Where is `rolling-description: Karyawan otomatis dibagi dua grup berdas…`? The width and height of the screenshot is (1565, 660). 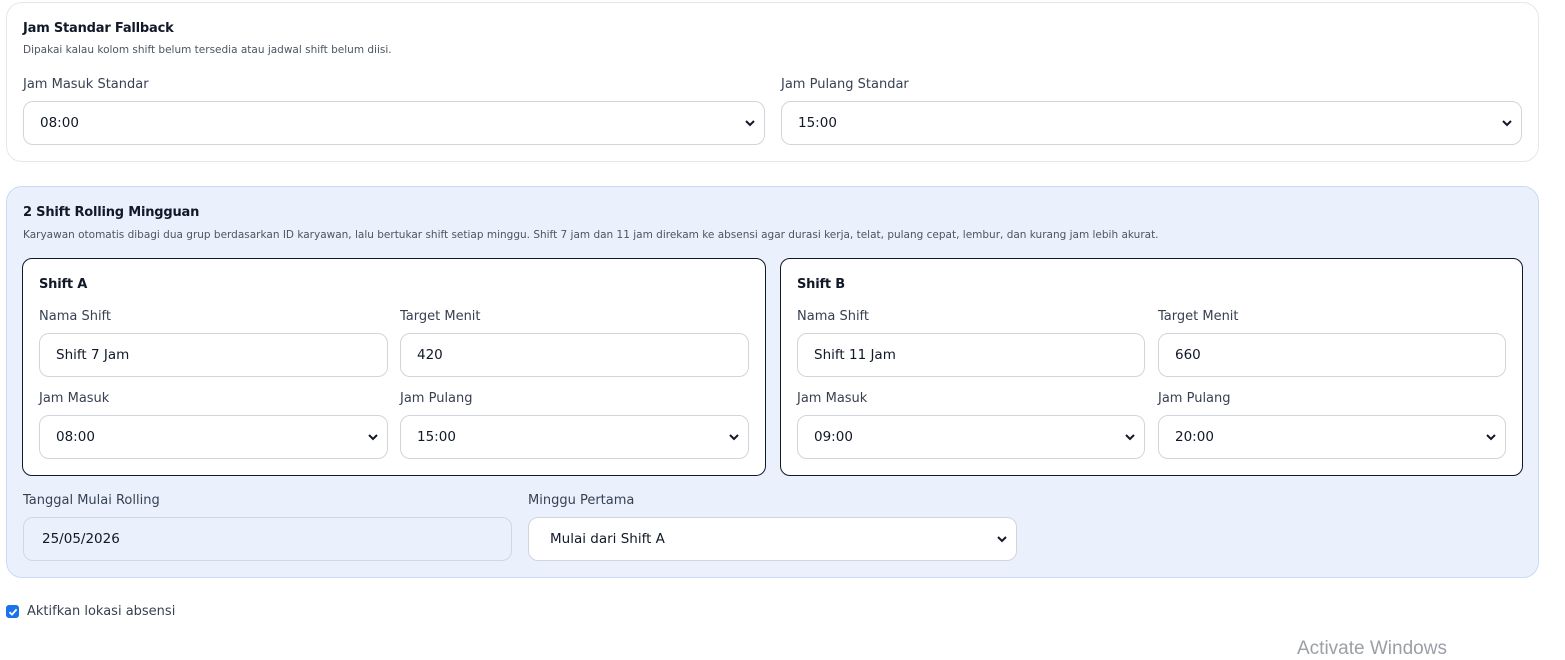
rolling-description: Karyawan otomatis dibagi dua grup berdas… is located at coordinates (591, 235).